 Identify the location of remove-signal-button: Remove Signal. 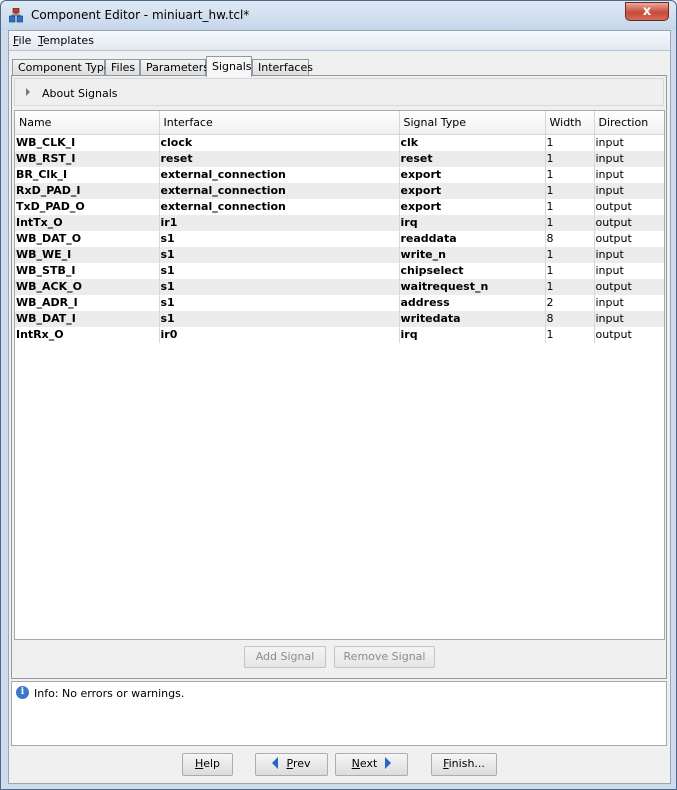
(384, 657).